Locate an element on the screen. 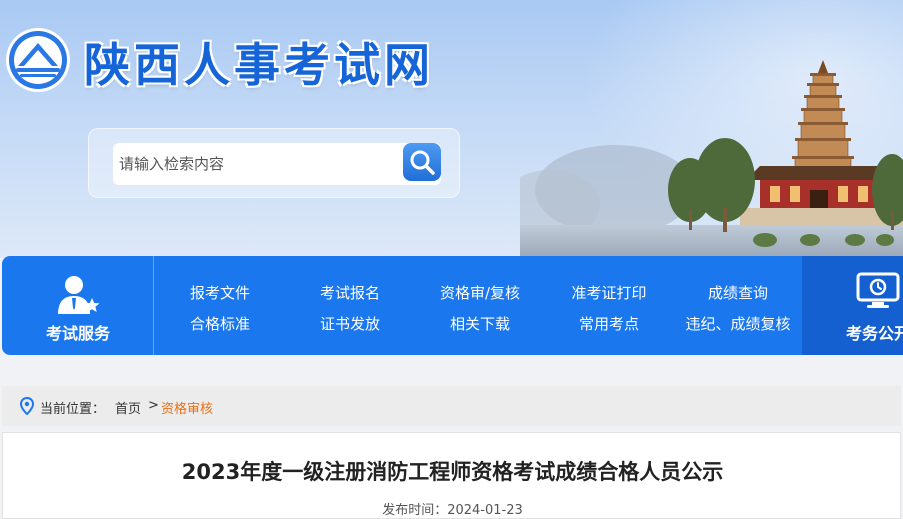 This screenshot has width=903, height=519. exam-affairs-label: 考务公开 is located at coordinates (874, 333).